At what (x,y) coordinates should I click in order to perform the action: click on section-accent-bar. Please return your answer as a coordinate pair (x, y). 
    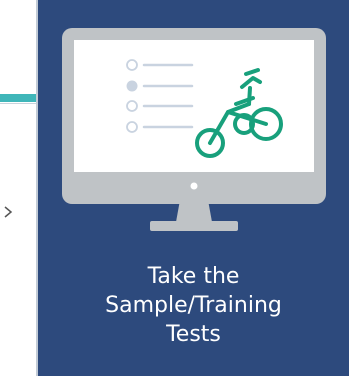
    Looking at the image, I should click on (18, 98).